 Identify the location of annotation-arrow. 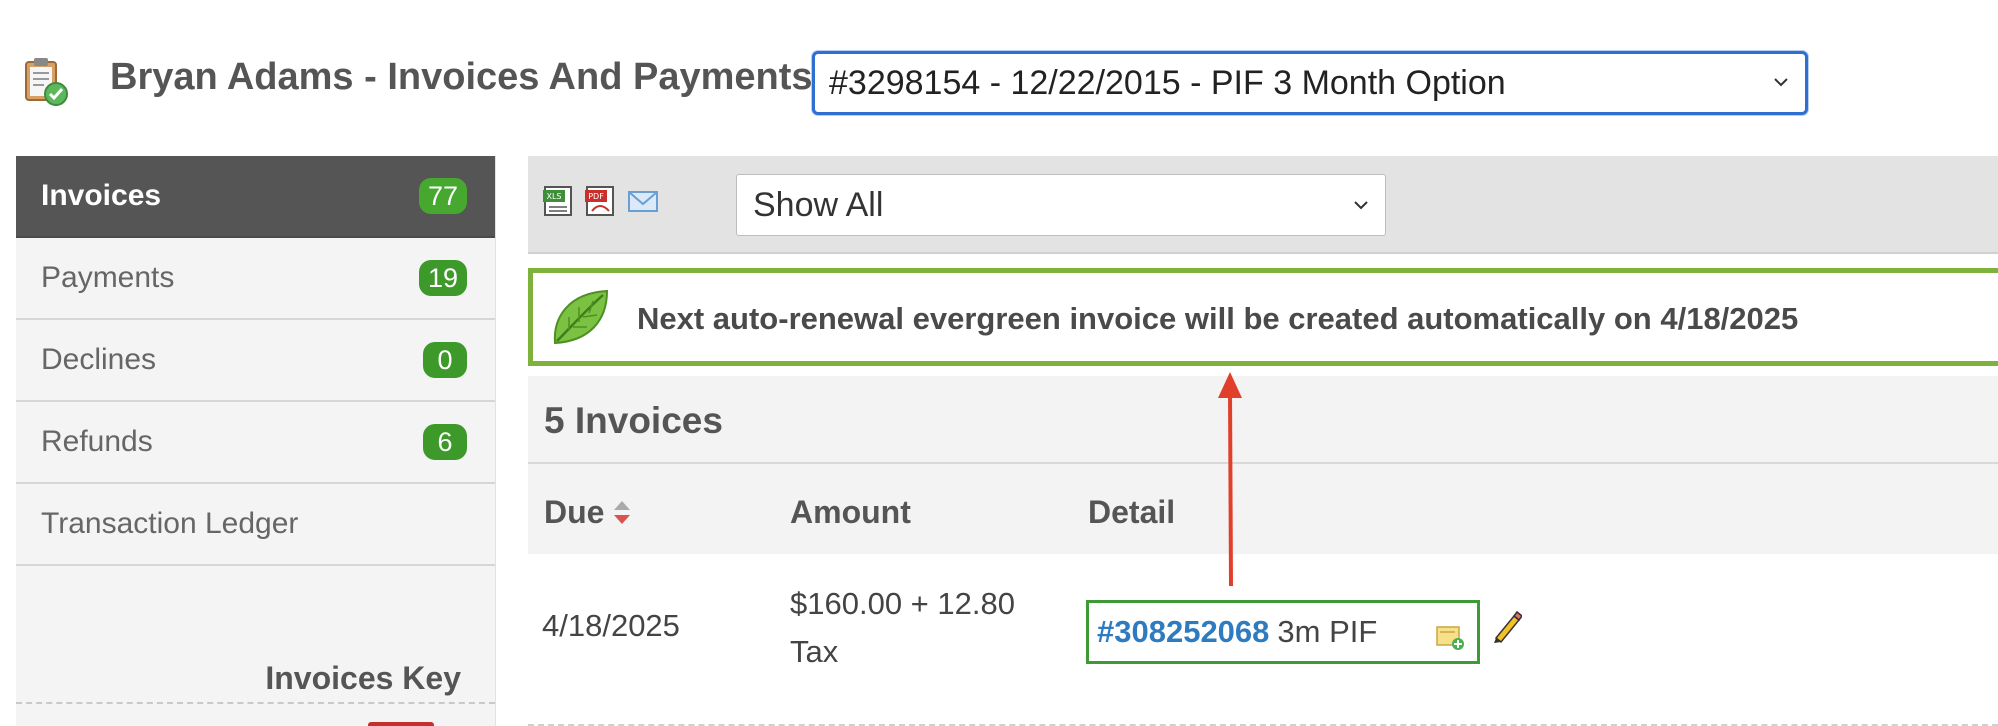
(1230, 479).